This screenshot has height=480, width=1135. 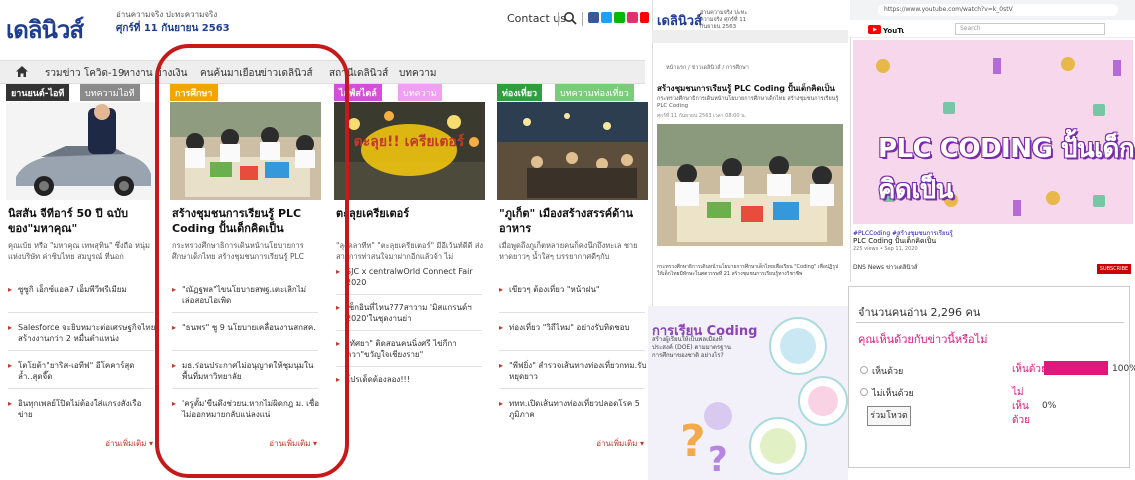 I want to click on vote-button: ร่วมโหวต, so click(x=889, y=416).